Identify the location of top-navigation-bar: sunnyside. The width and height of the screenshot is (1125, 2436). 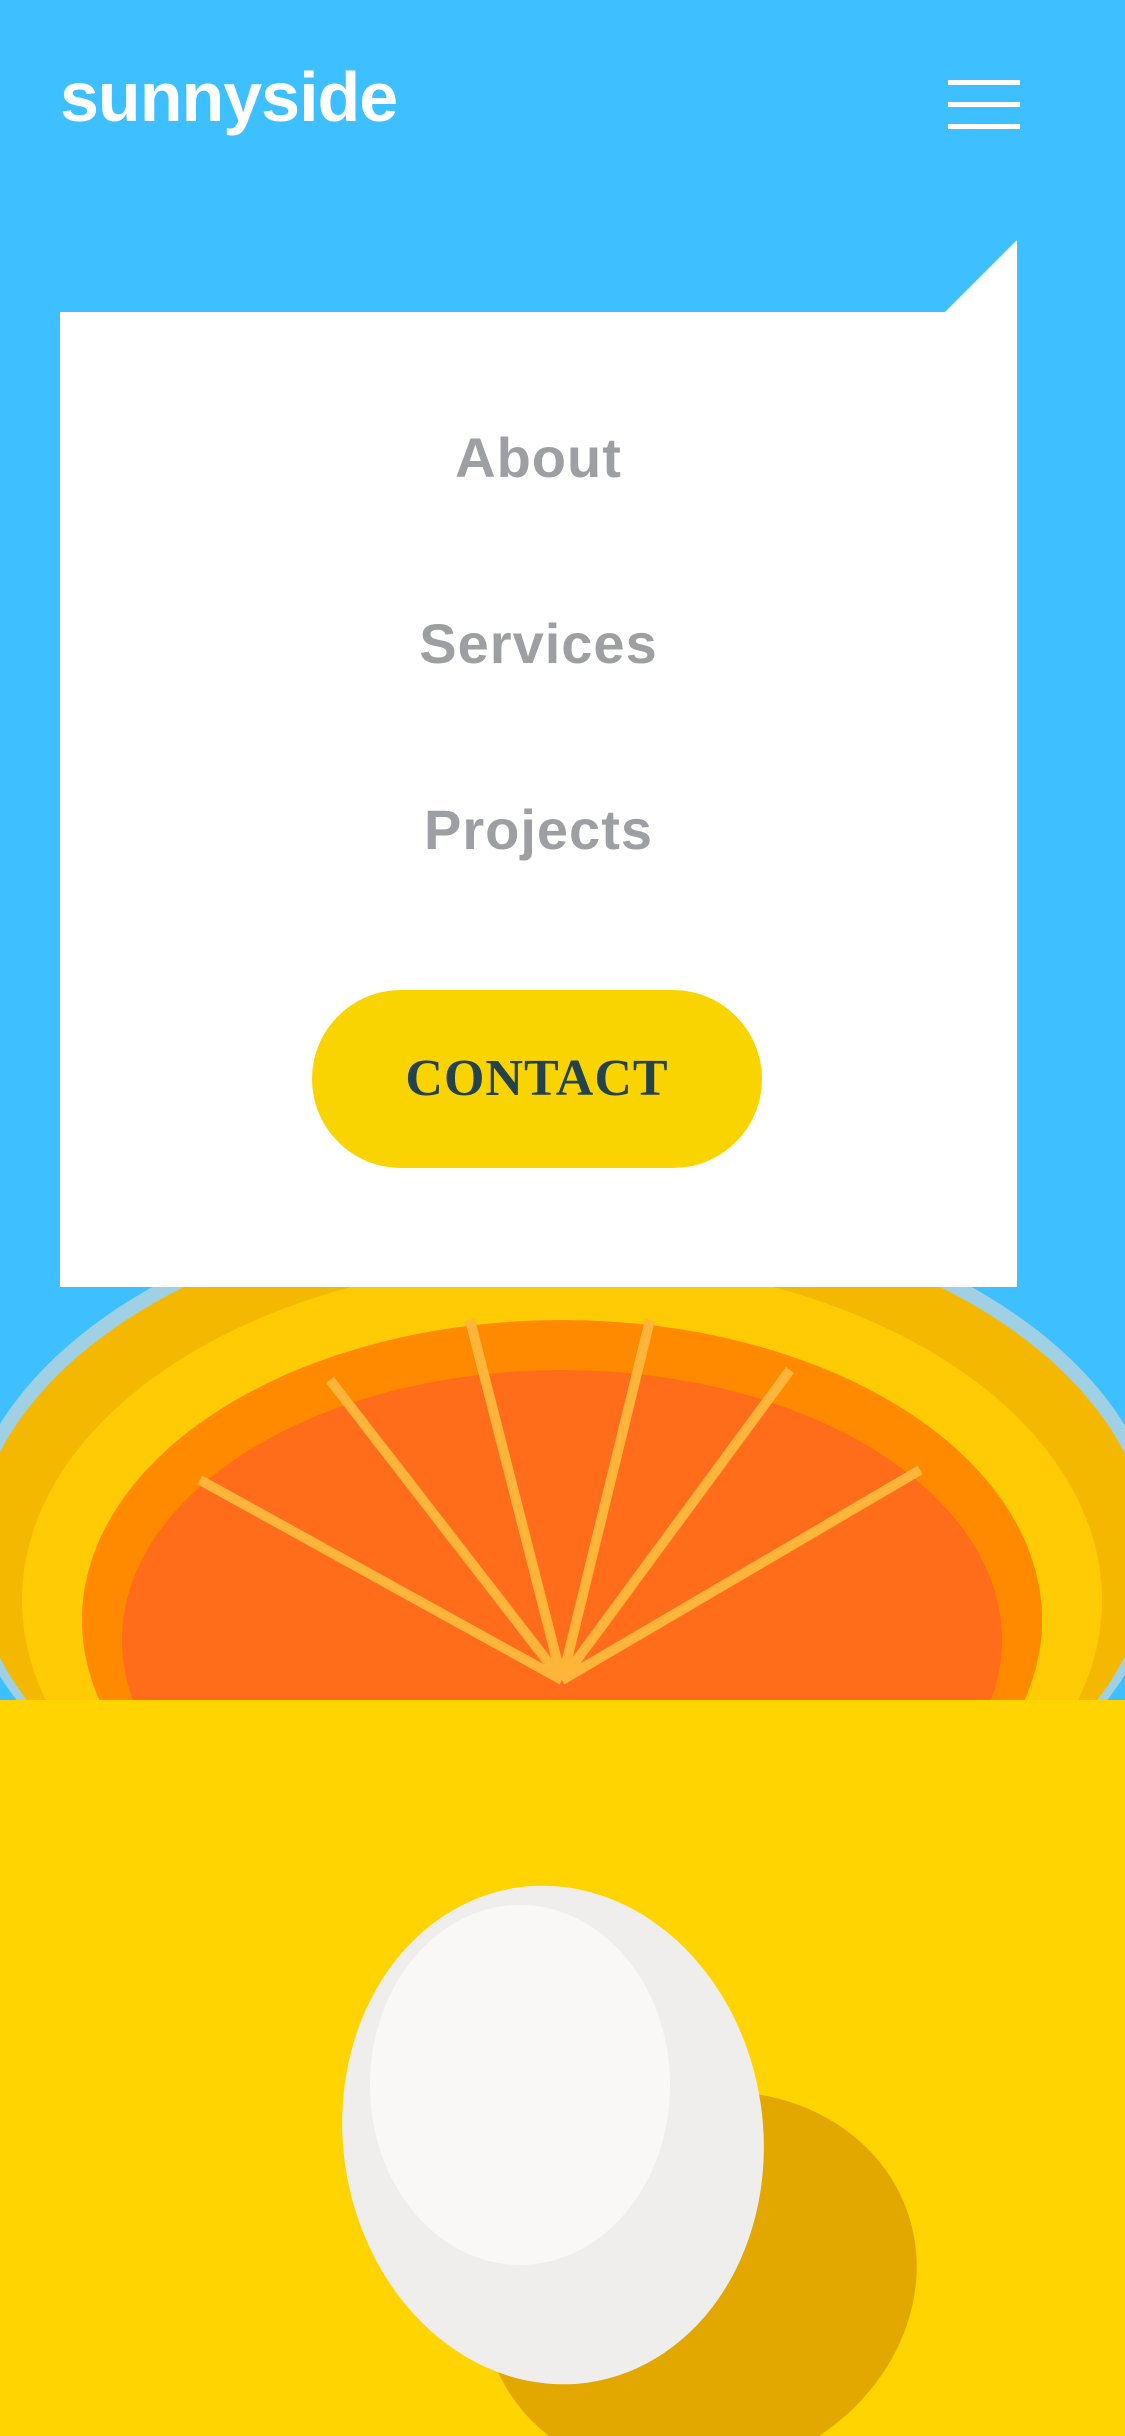
(562, 110).